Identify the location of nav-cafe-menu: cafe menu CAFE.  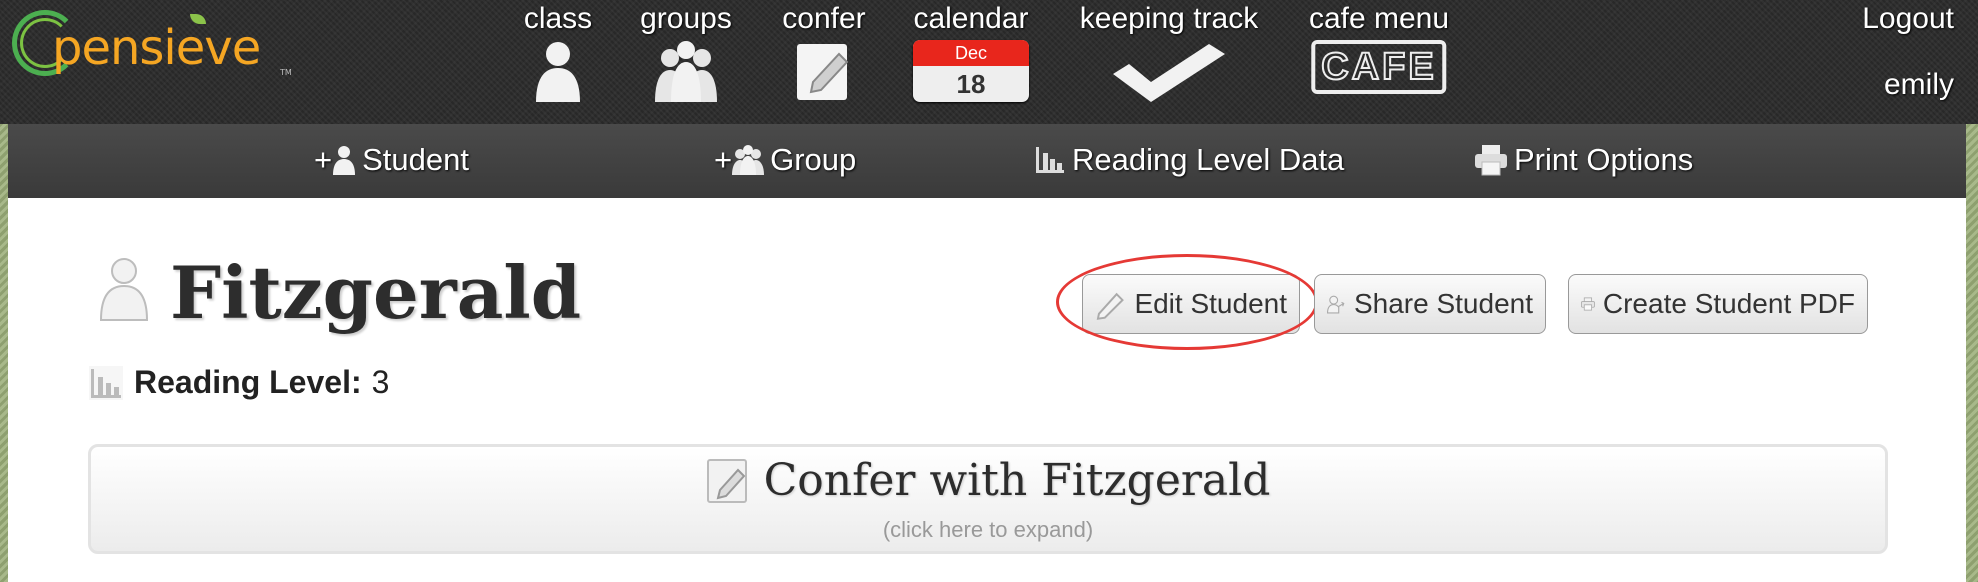
(1379, 47).